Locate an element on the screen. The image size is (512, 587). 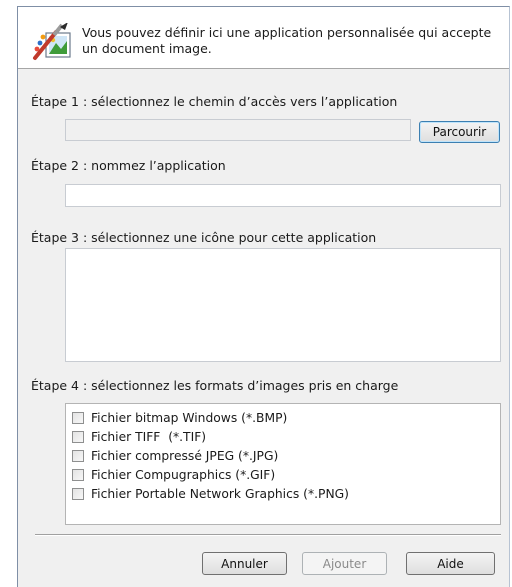
format-item-jpg: Fichier compressé JPEG (*.JPG) is located at coordinates (283, 455).